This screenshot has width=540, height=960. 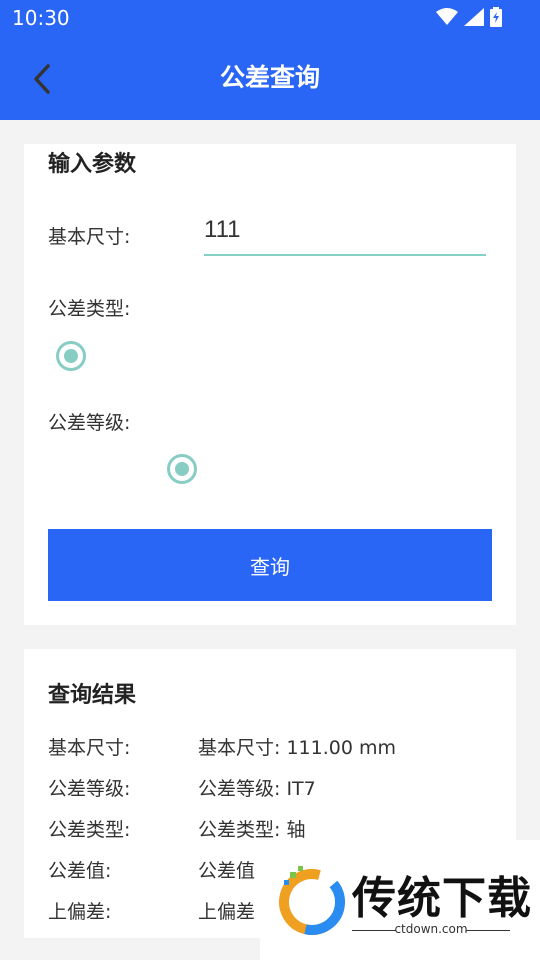 I want to click on tolerance-grade-label: 公差等级:, so click(x=89, y=423).